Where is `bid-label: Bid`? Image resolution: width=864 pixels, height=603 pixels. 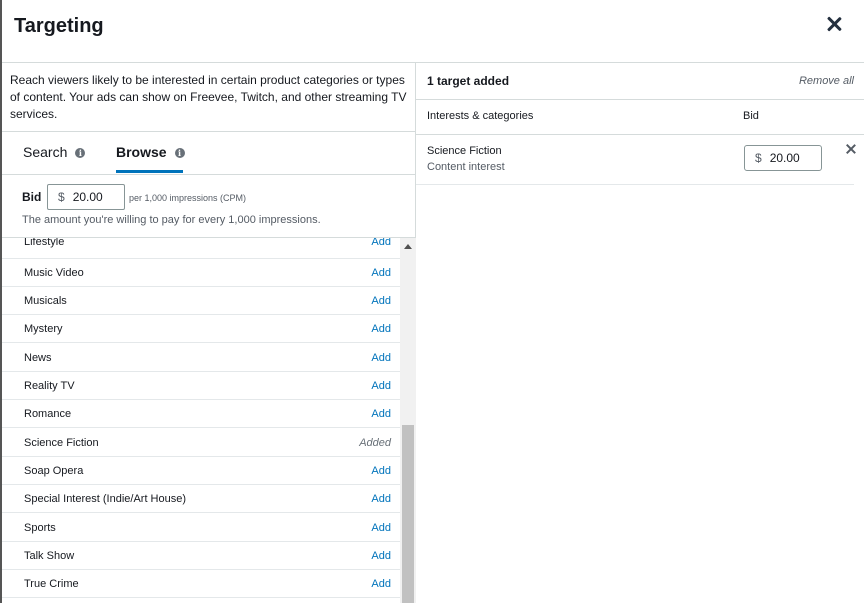 bid-label: Bid is located at coordinates (32, 197).